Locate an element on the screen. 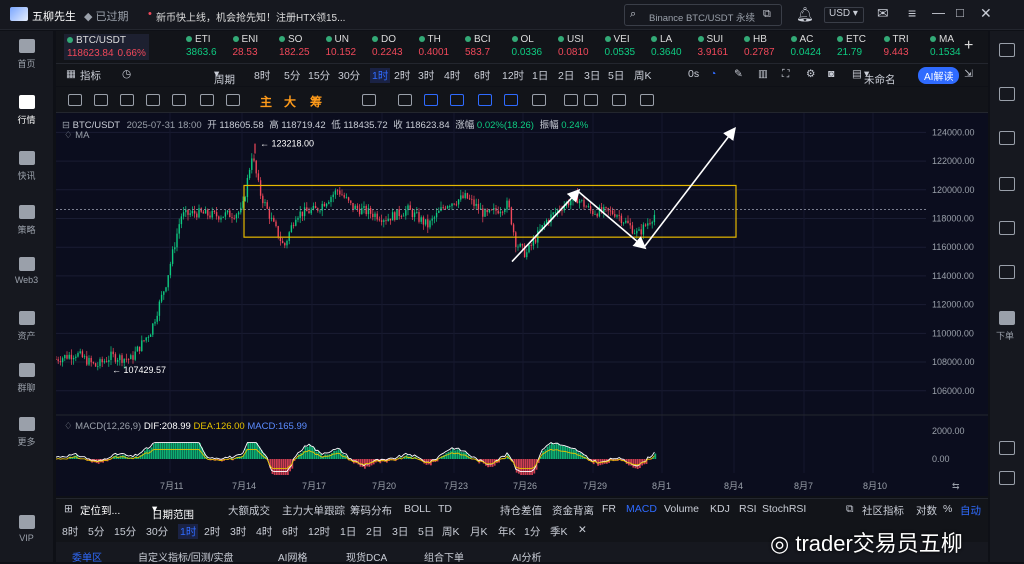 The width and height of the screenshot is (1024, 564). ticker-item: TH0.4001 is located at coordinates (434, 46).